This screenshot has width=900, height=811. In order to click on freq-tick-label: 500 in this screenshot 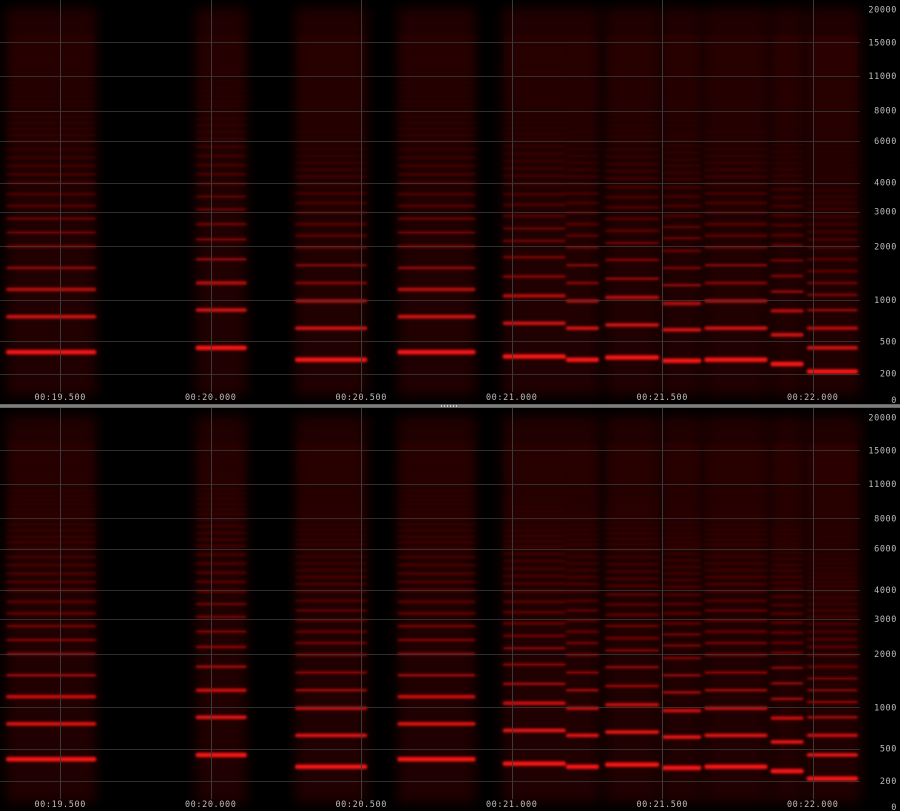, I will do `click(888, 342)`.